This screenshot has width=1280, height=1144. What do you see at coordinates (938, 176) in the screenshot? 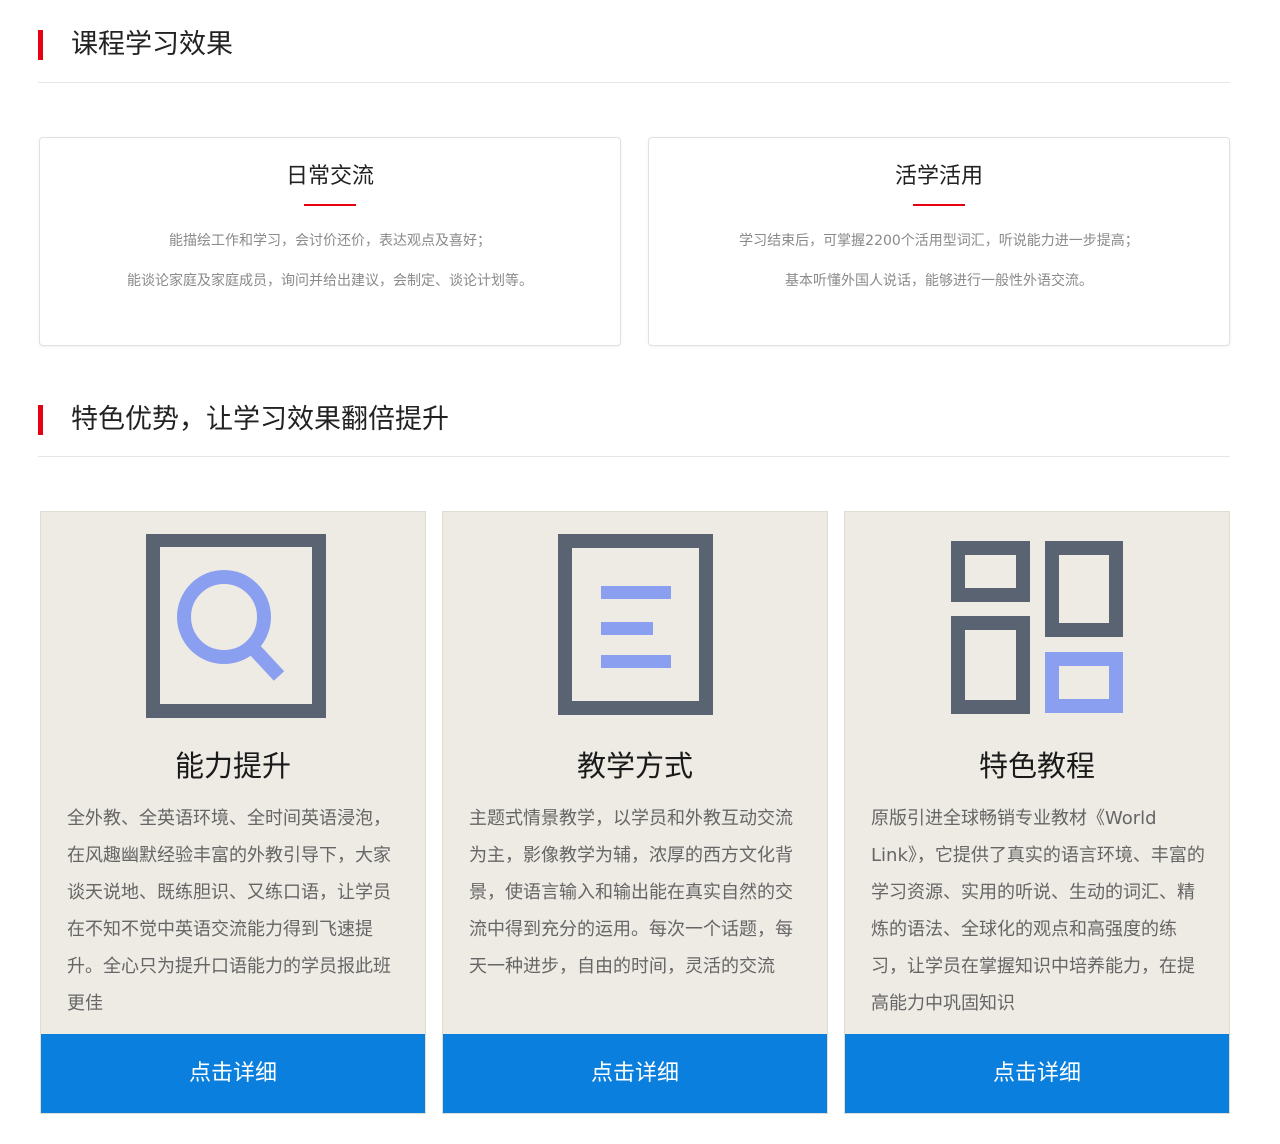
I see `effect-card-title: 活学活用` at bounding box center [938, 176].